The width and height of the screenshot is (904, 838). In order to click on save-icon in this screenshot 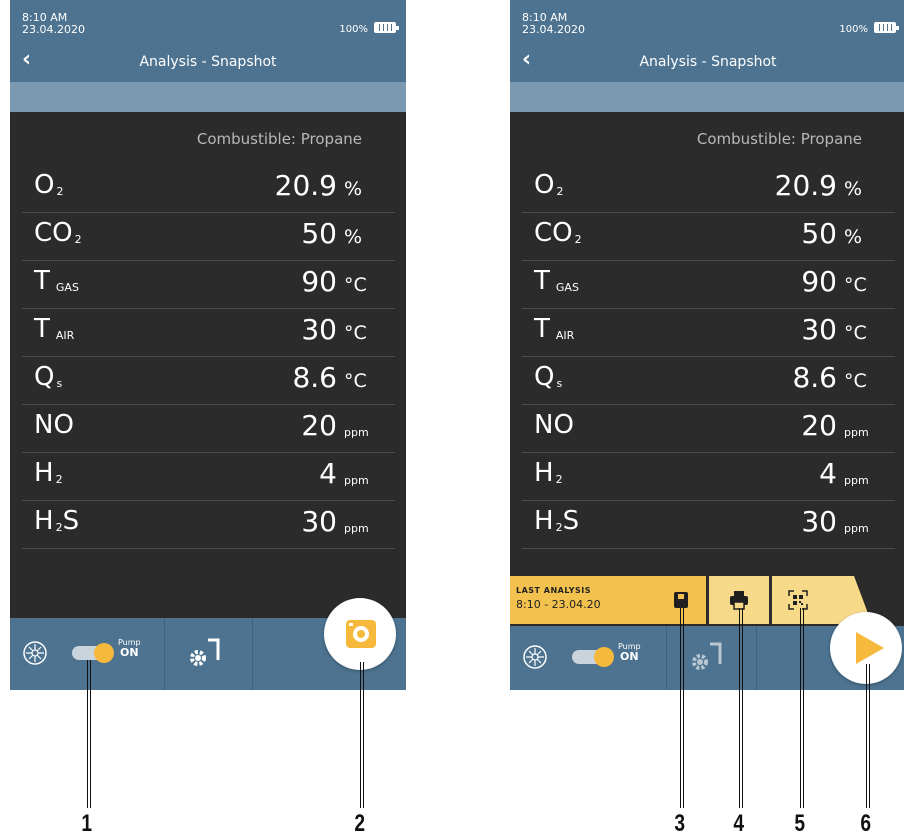, I will do `click(681, 600)`.